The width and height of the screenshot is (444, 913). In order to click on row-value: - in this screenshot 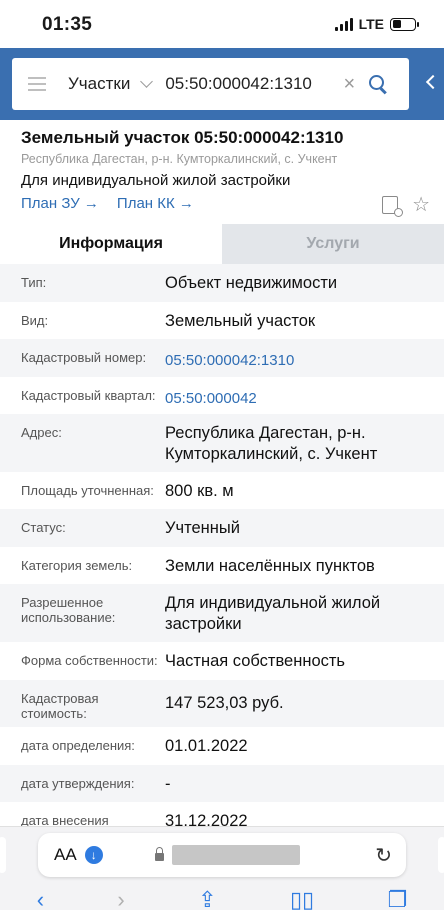, I will do `click(168, 784)`.